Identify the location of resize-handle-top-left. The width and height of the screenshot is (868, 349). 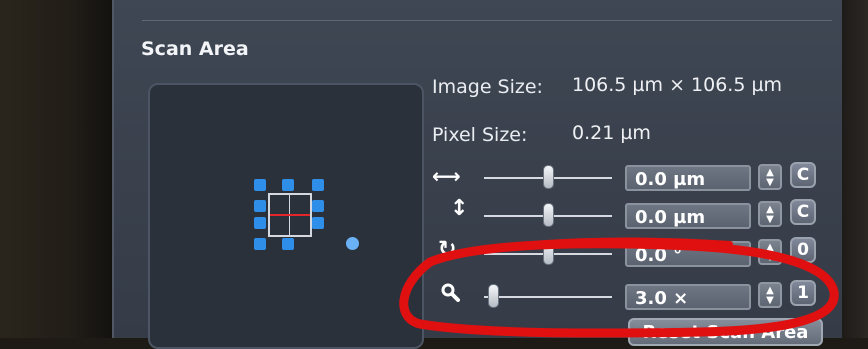
(260, 185).